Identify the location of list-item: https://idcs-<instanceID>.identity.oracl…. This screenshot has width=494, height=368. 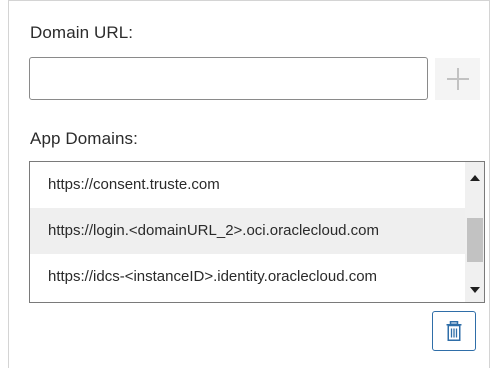
(247, 277).